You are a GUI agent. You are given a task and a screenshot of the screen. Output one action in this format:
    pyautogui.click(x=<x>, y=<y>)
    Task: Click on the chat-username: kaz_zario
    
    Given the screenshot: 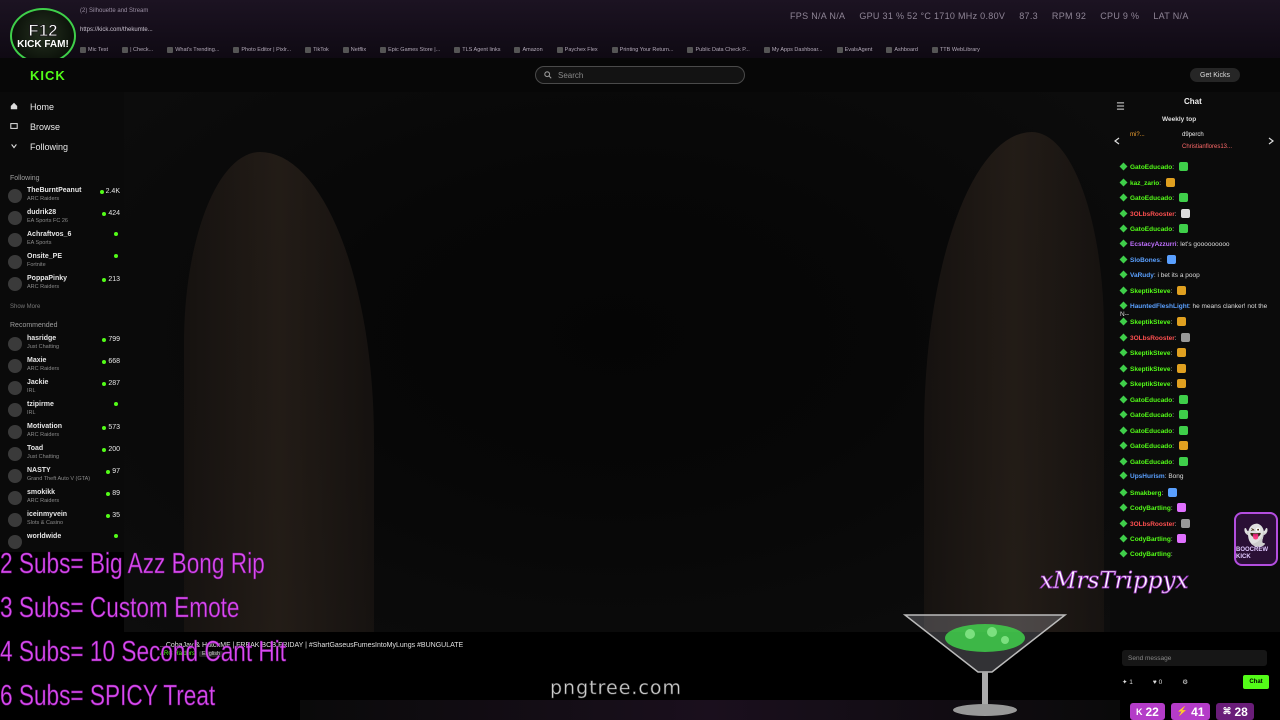 What is the action you would take?
    pyautogui.click(x=1144, y=183)
    